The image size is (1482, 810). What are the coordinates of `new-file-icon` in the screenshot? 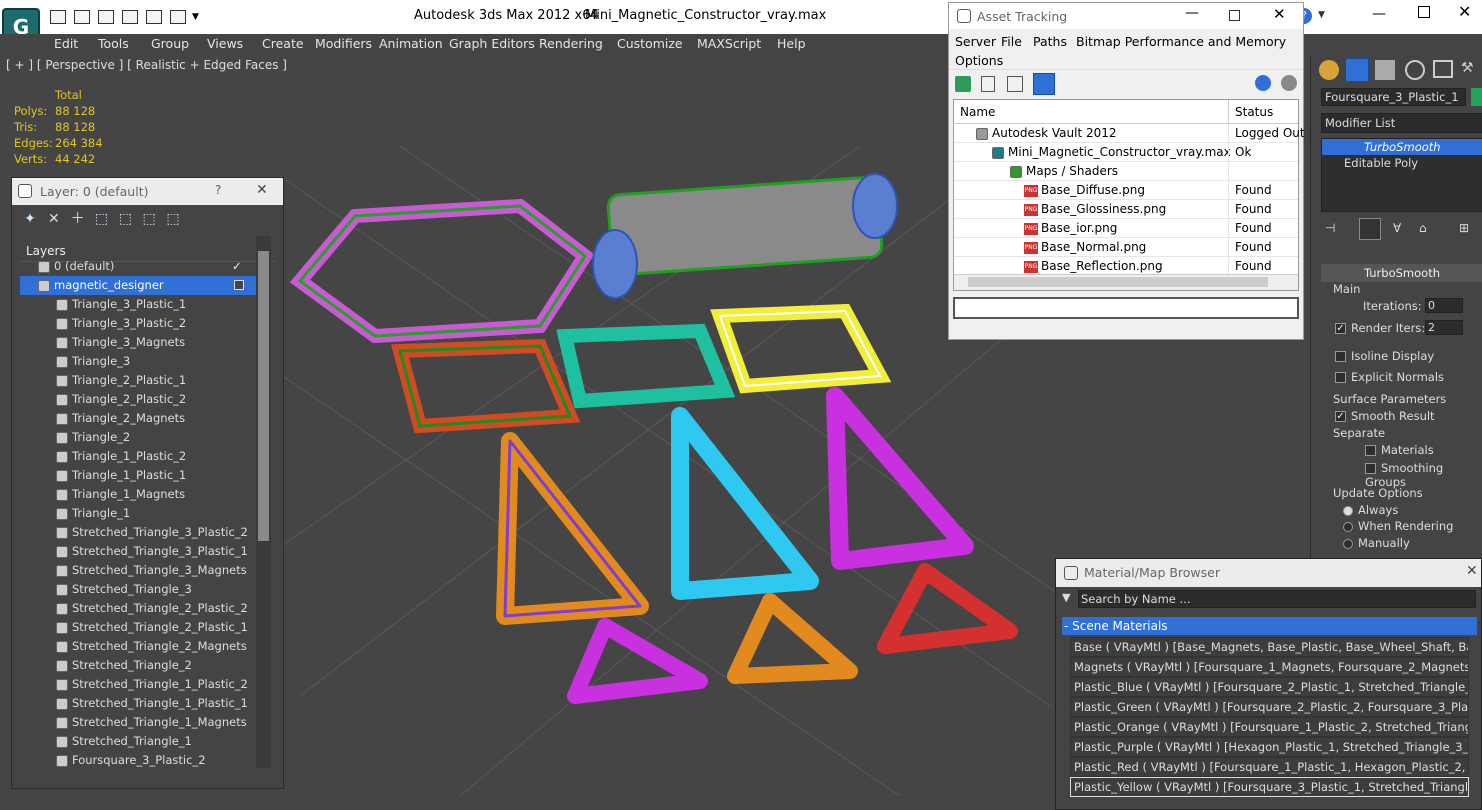 It's located at (58, 17).